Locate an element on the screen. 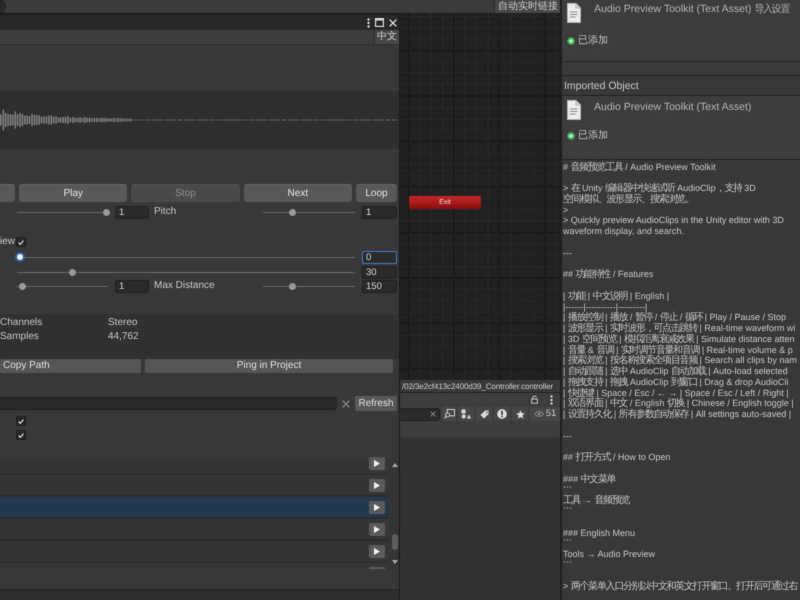  text-line: ## 打开方式 / How to Open is located at coordinates (616, 458).